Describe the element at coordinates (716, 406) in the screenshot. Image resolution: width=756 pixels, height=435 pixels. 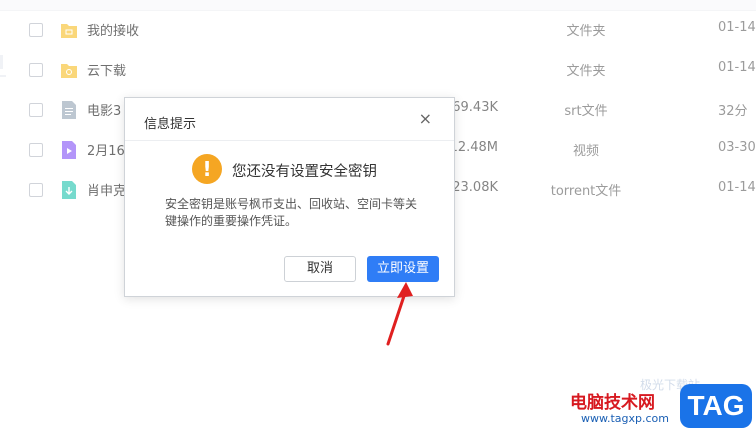
I see `watermark-tag-logo: TAG` at that location.